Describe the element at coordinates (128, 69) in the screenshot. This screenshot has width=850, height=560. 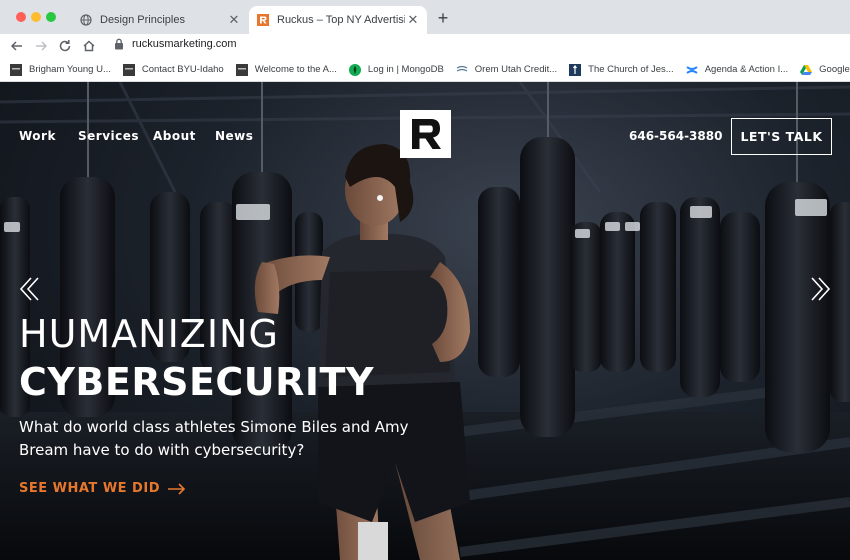
I see `byui-icon` at that location.